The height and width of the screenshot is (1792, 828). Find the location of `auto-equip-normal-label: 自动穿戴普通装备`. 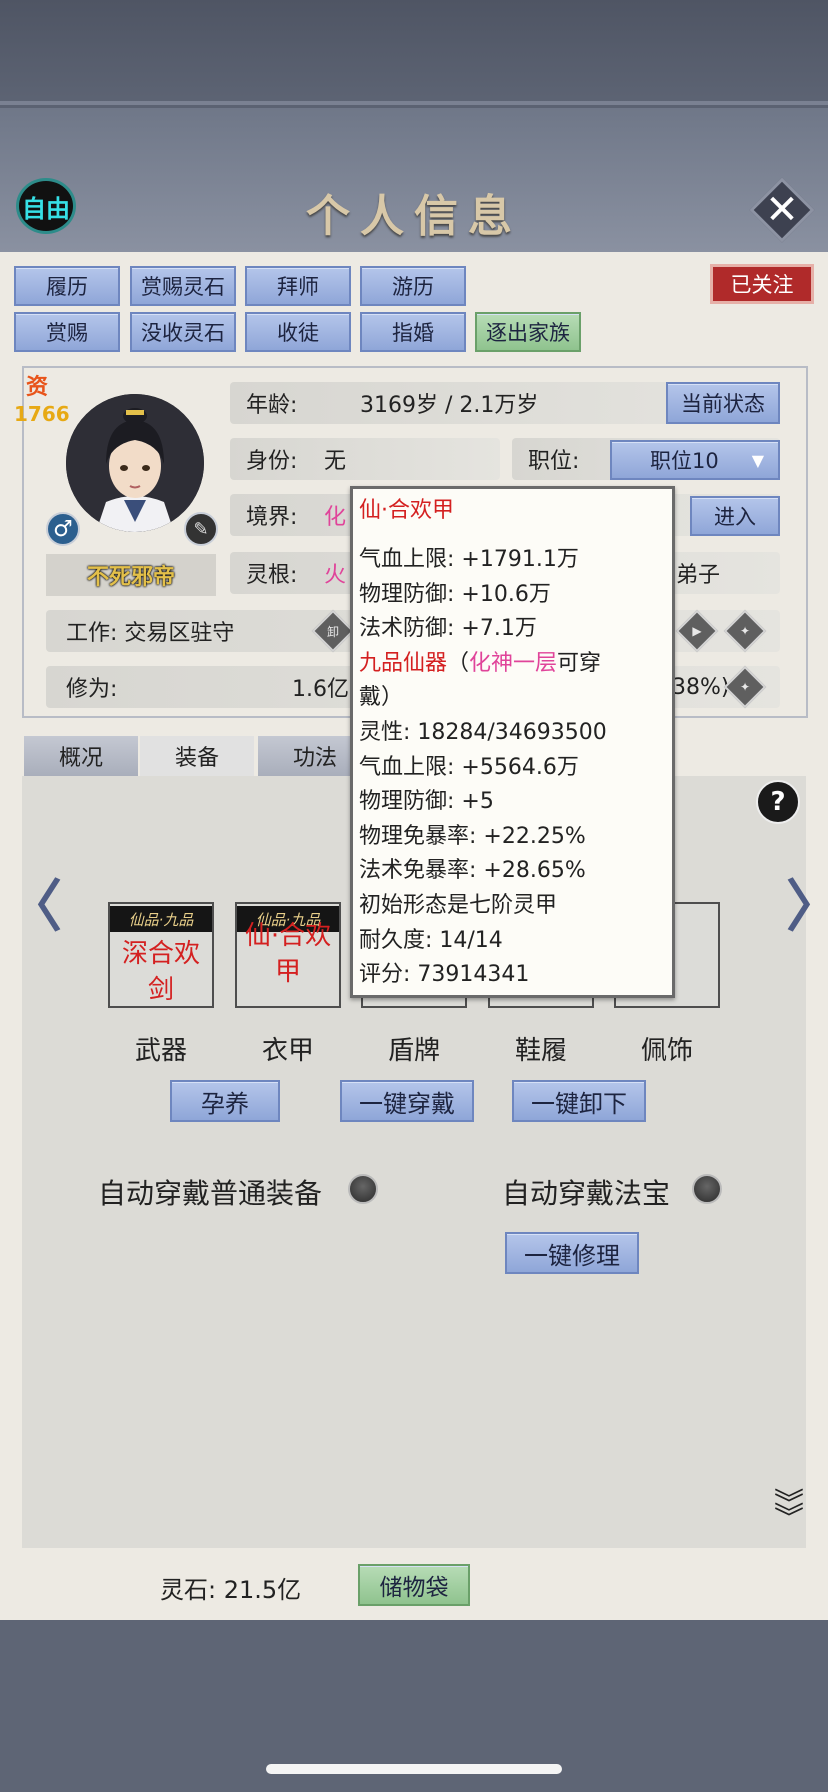

auto-equip-normal-label: 自动穿戴普通装备 is located at coordinates (210, 1193).